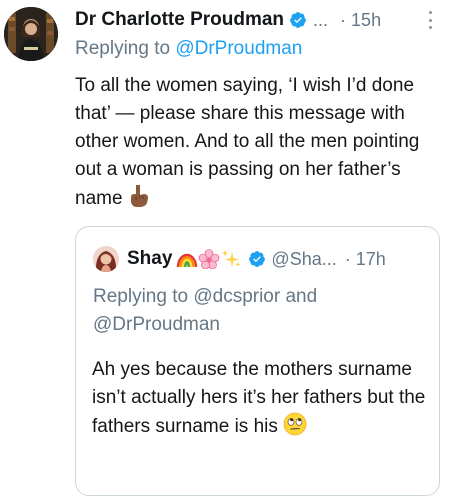 The height and width of the screenshot is (496, 449). I want to click on author-avatar, so click(31, 34).